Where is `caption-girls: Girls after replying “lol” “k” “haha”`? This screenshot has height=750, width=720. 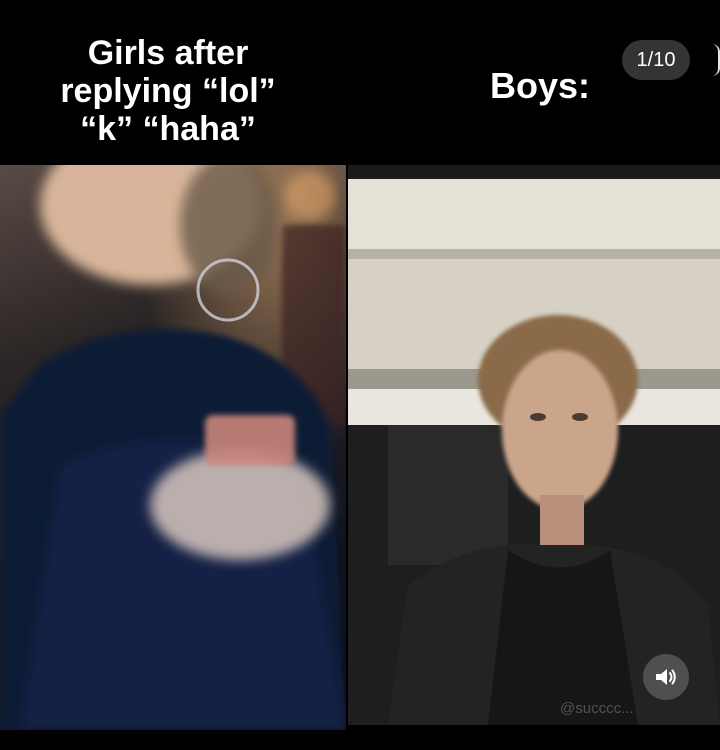 caption-girls: Girls after replying “lol” “k” “haha” is located at coordinates (168, 91).